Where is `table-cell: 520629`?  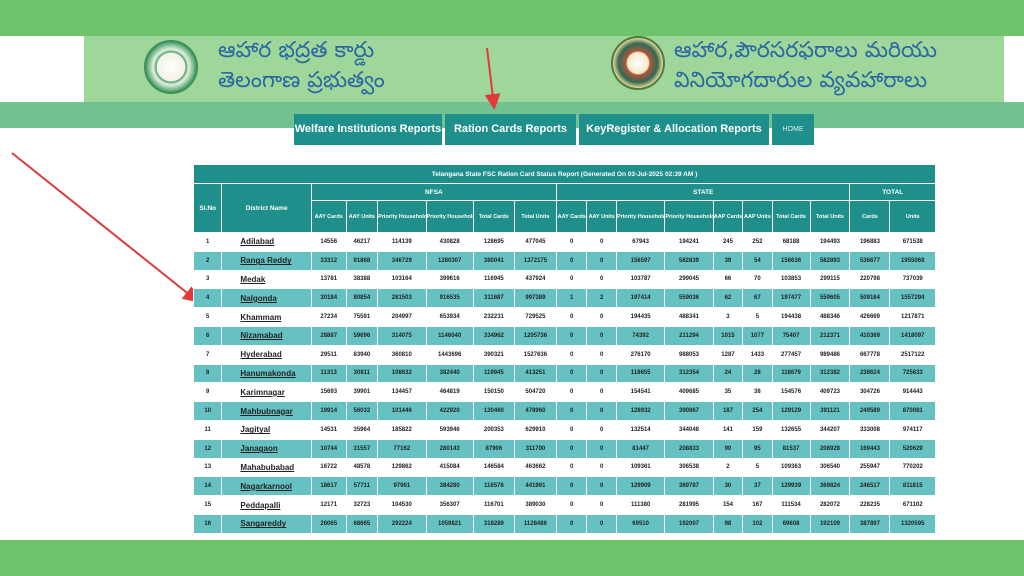
table-cell: 520629 is located at coordinates (912, 448).